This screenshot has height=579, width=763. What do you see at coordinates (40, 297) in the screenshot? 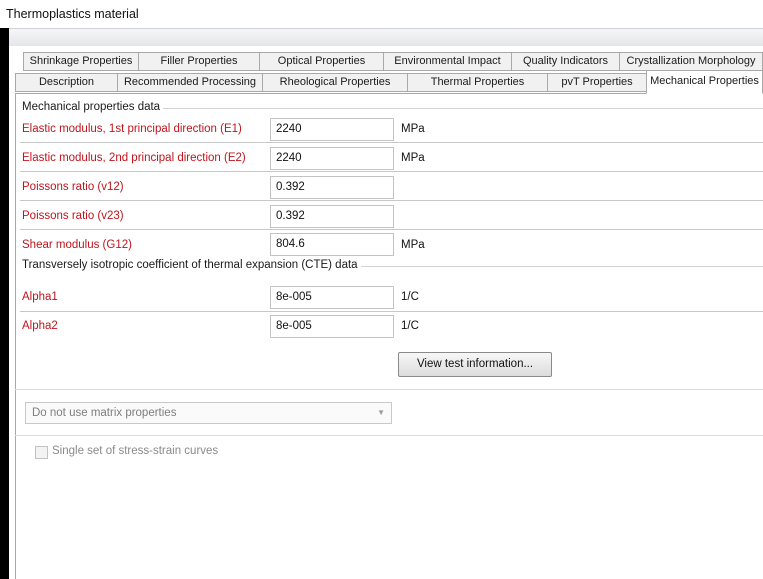
I see `label-alpha1: Alpha1` at bounding box center [40, 297].